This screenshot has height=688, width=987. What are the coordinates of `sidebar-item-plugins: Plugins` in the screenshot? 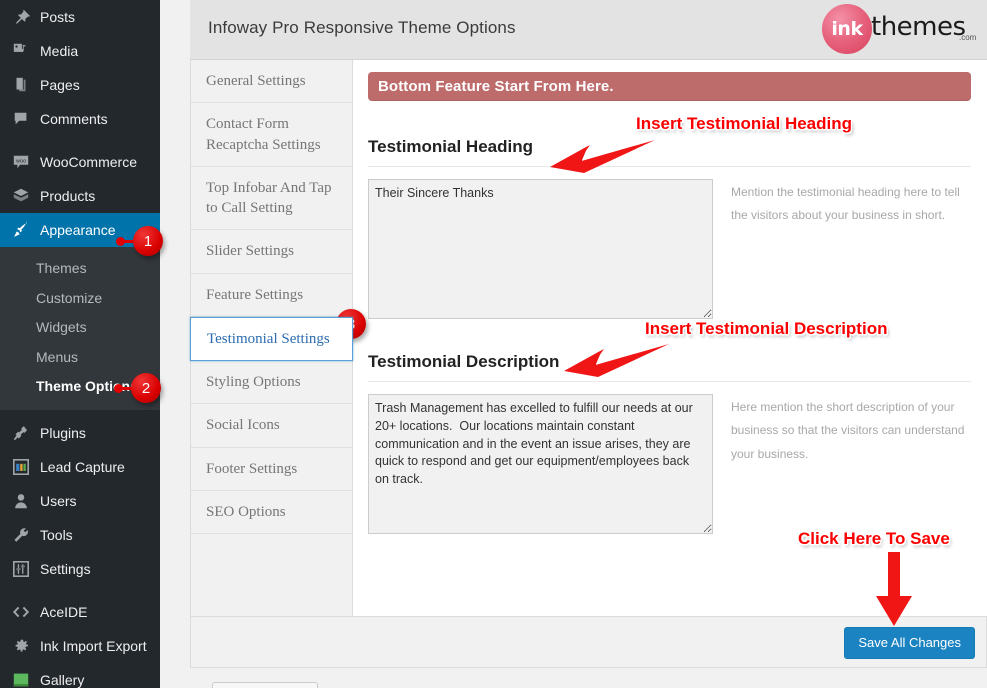 It's located at (80, 433).